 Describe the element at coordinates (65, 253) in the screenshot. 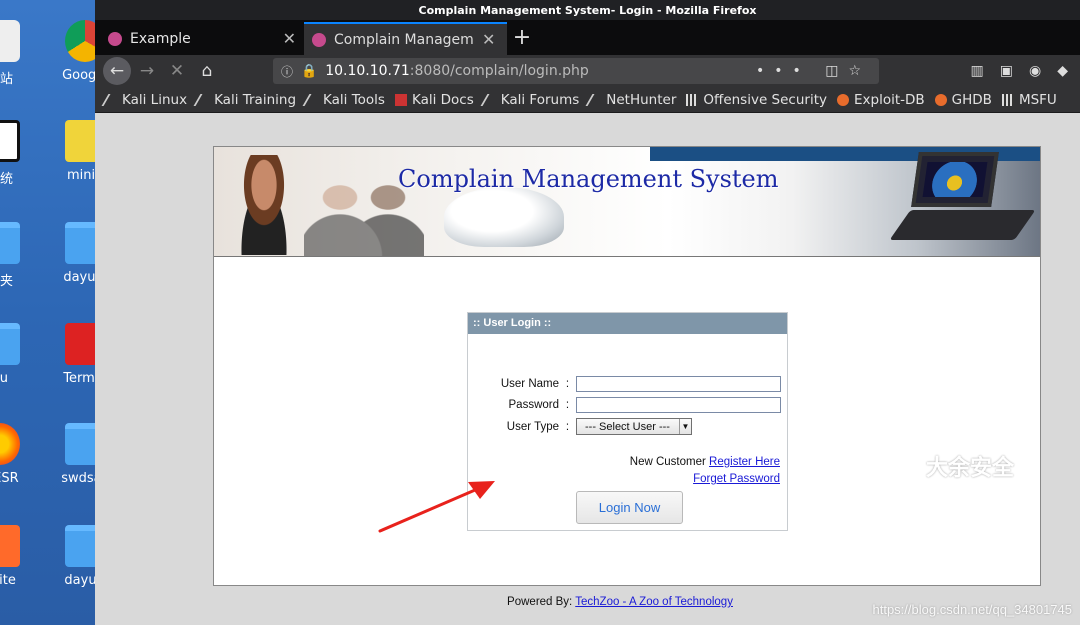

I see `desktop-icon-dayum: dayuM` at that location.